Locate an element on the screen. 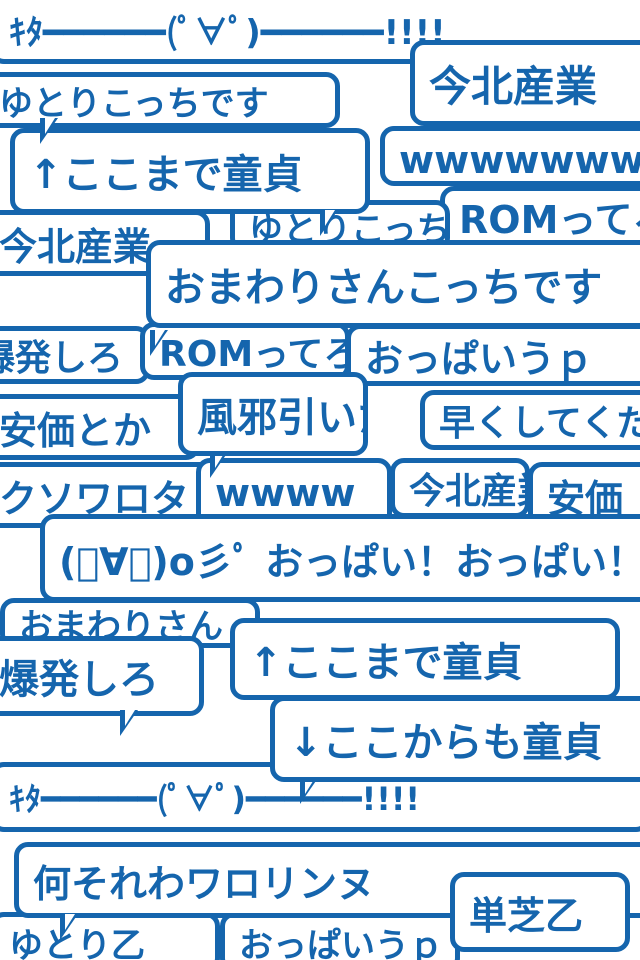  bubble-text: ↓ここからも童貞 is located at coordinates (446, 743).